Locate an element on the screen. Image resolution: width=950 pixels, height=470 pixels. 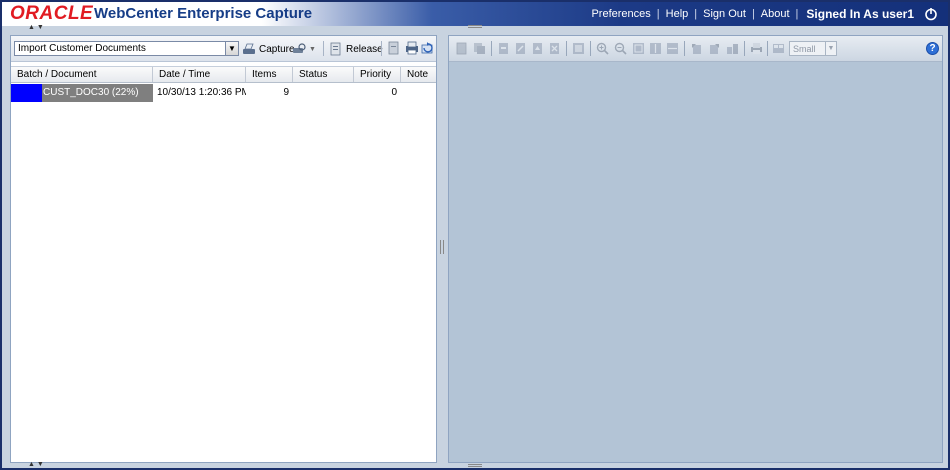
document-icon is located at coordinates (394, 48).